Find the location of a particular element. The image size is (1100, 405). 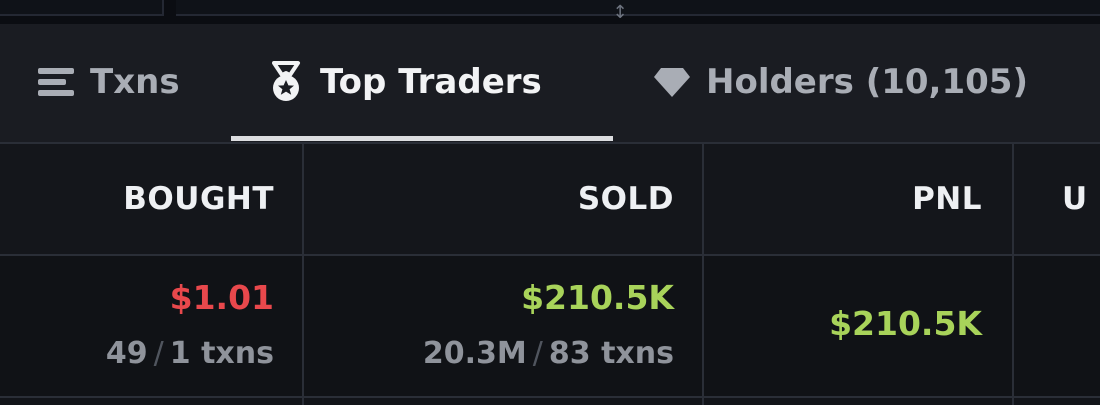

tab-holders: Holders (10,105) is located at coordinates (840, 82).